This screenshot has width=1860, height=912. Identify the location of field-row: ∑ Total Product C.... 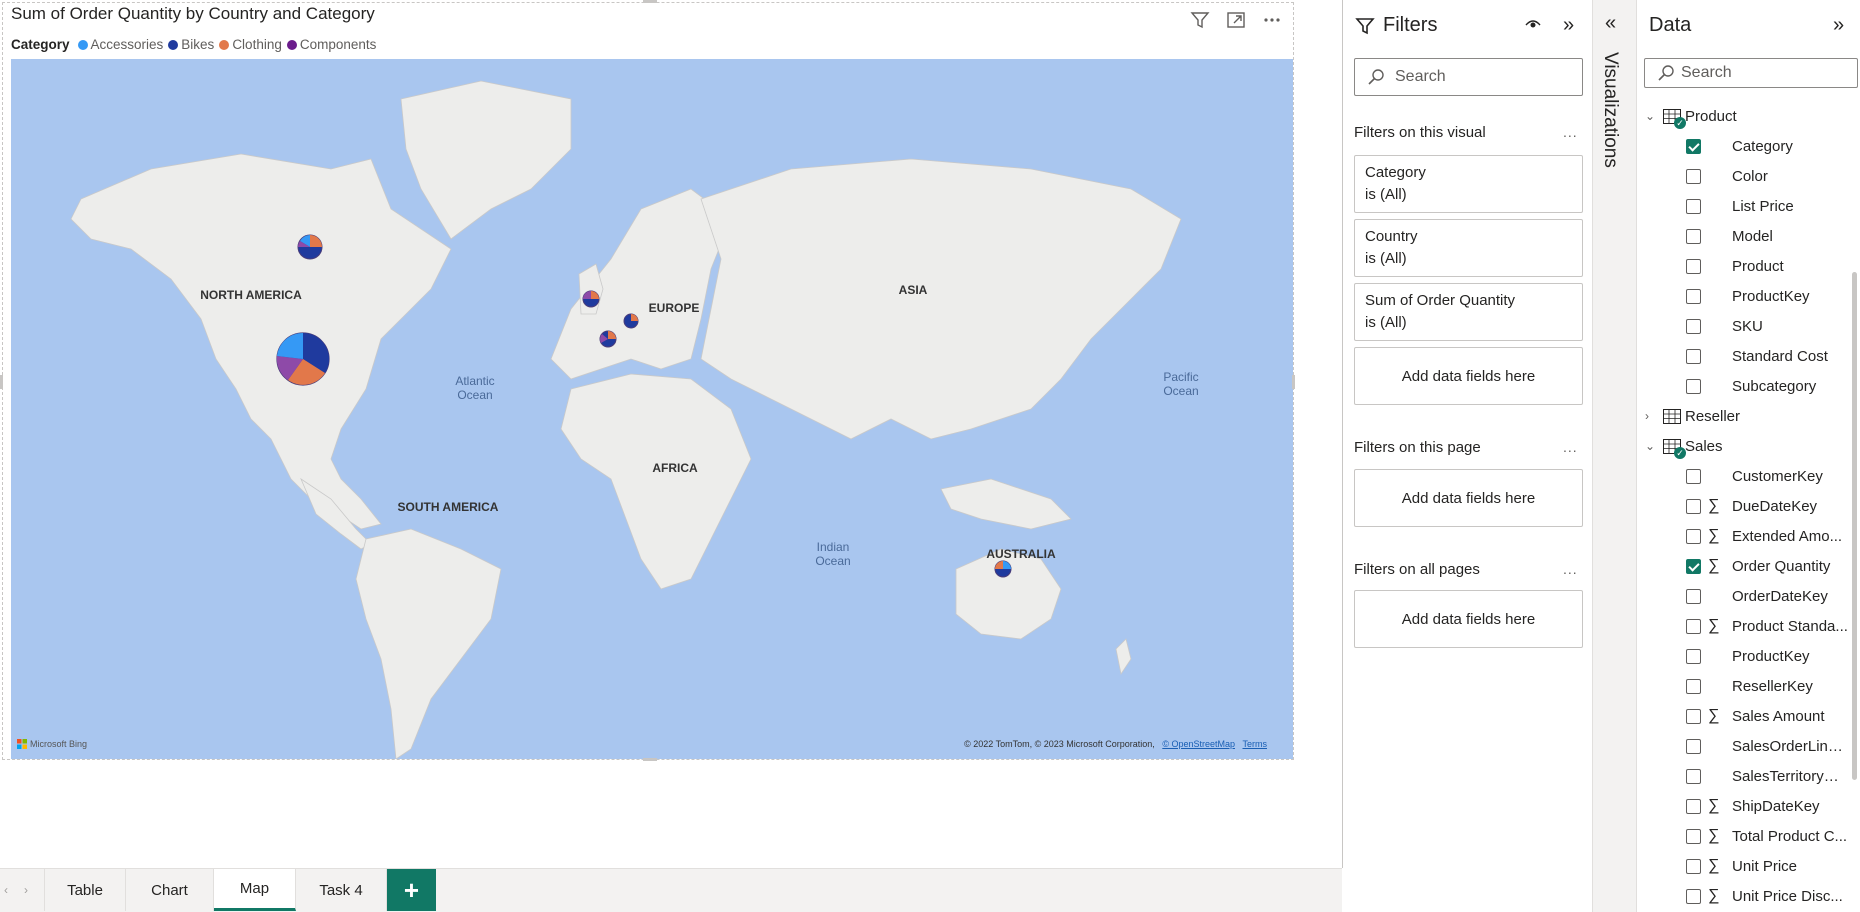
(1744, 836).